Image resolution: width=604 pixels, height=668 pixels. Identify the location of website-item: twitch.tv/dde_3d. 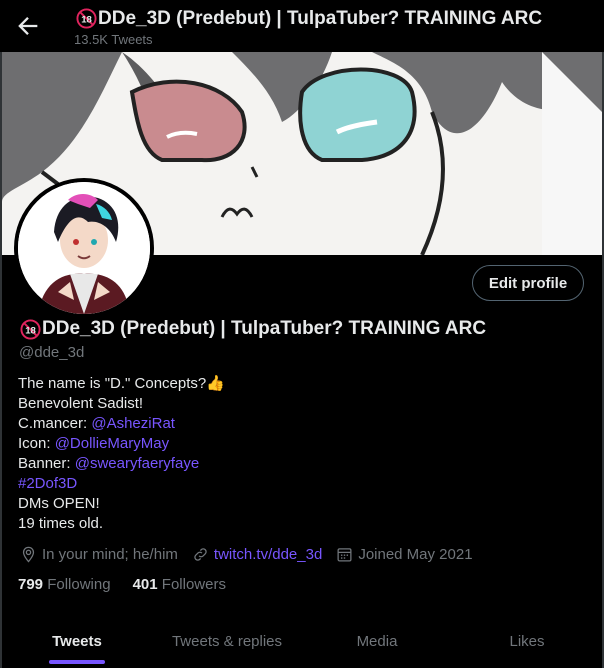
(257, 554).